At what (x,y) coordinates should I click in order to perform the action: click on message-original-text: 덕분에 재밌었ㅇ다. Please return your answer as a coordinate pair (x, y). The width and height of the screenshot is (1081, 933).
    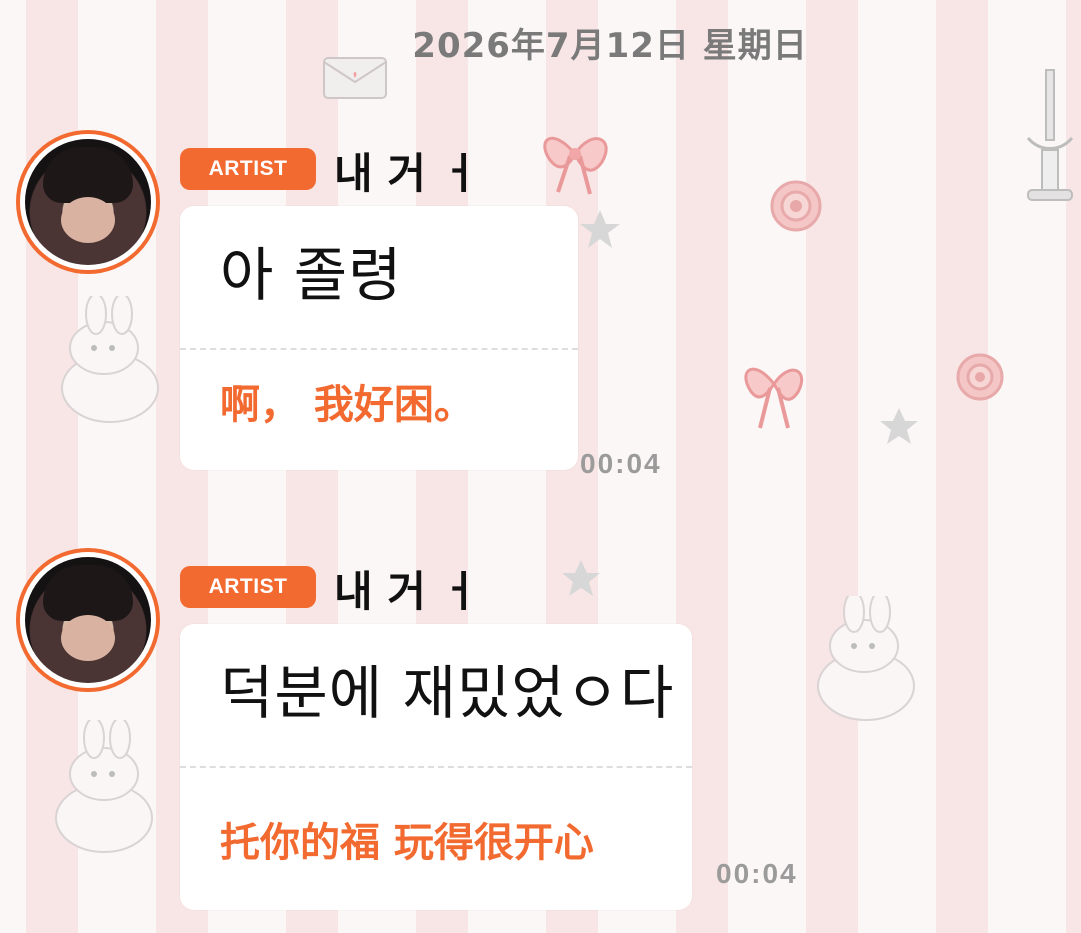
    Looking at the image, I should click on (447, 693).